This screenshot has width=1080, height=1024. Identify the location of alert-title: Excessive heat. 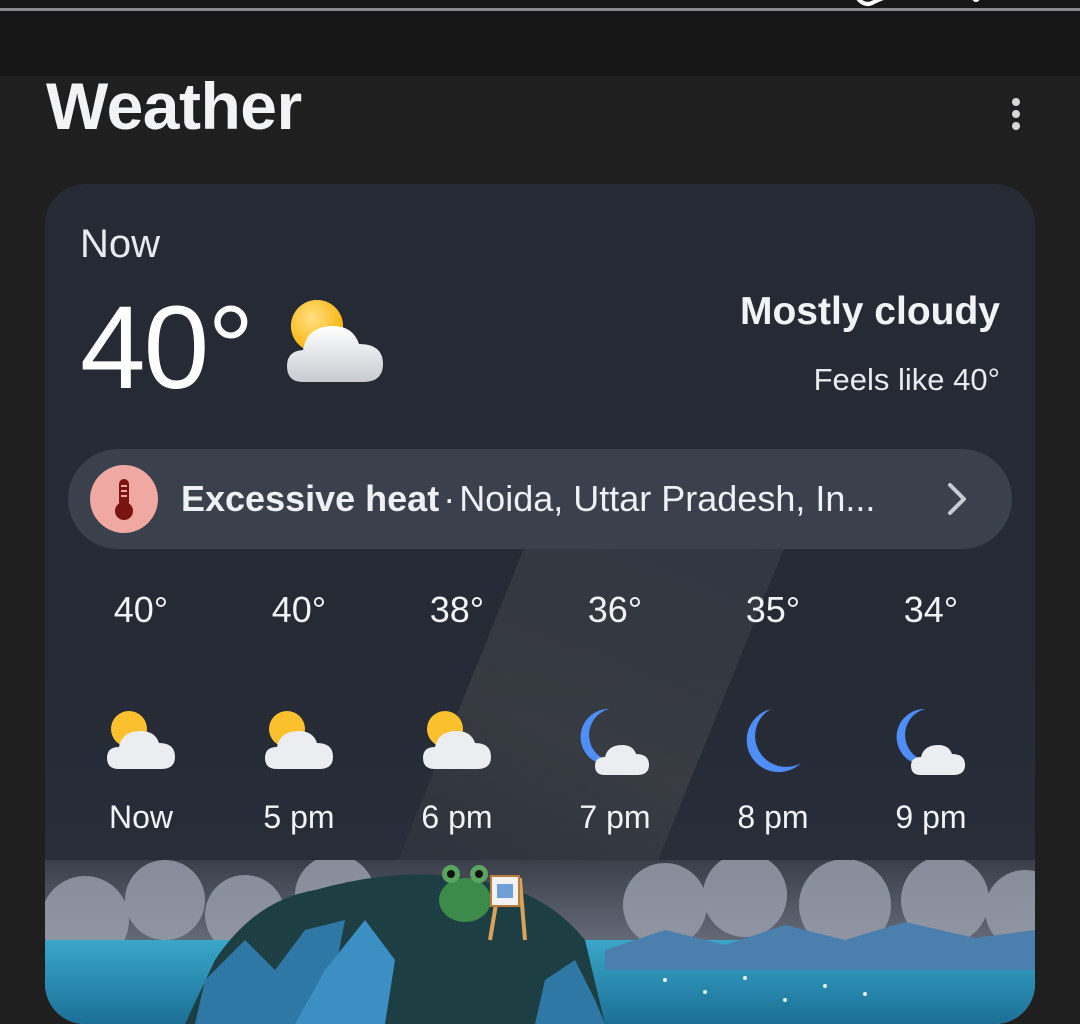
(310, 498).